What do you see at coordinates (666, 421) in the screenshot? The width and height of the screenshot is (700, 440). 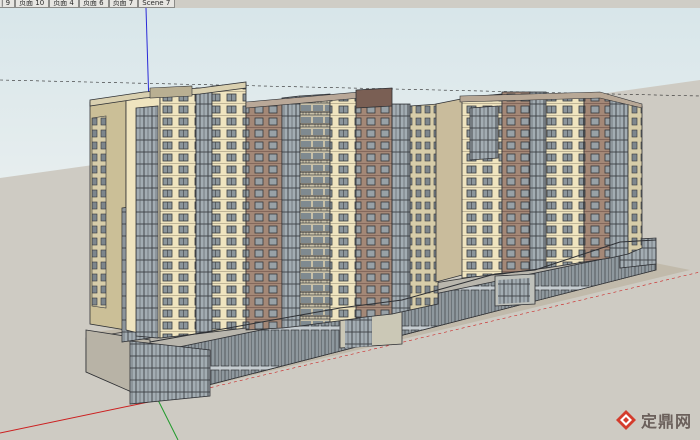 I see `watermark-text: 定鼎网` at bounding box center [666, 421].